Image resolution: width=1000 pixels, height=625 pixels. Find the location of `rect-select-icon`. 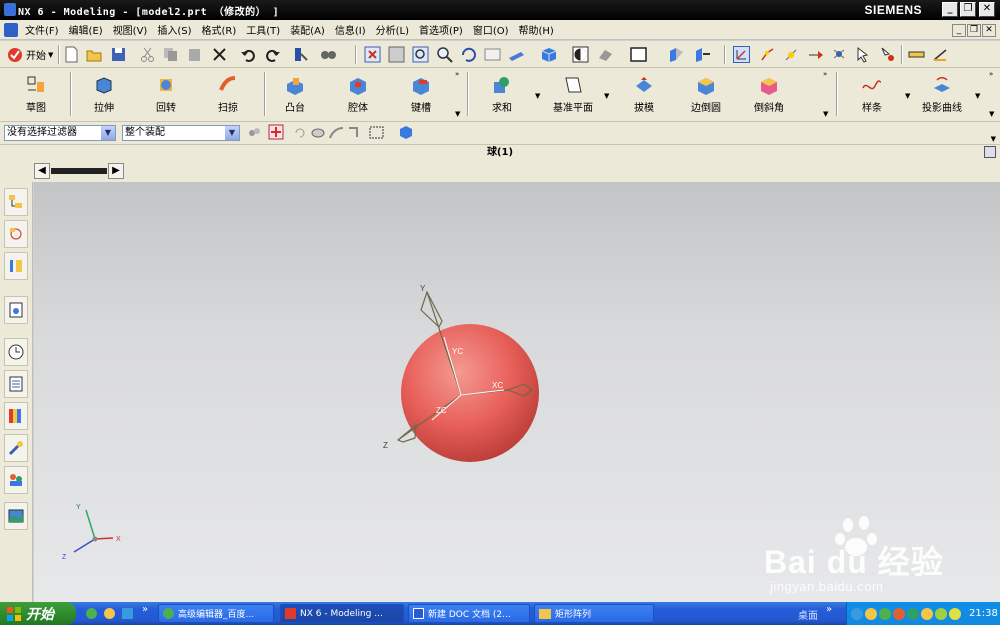

rect-select-icon is located at coordinates (376, 132).